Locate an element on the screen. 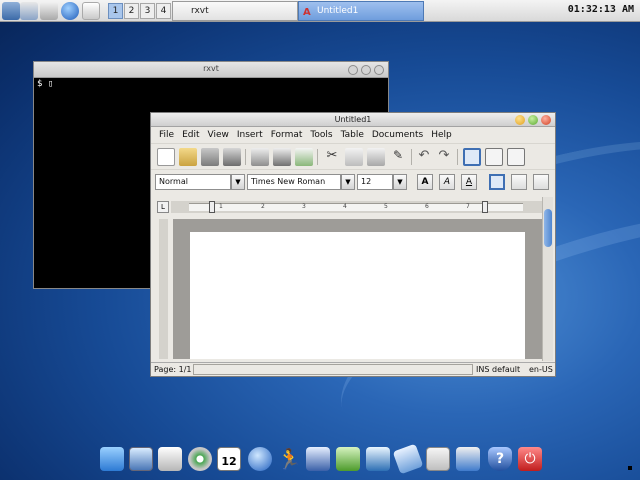  workspace-2: 2 is located at coordinates (131, 11).